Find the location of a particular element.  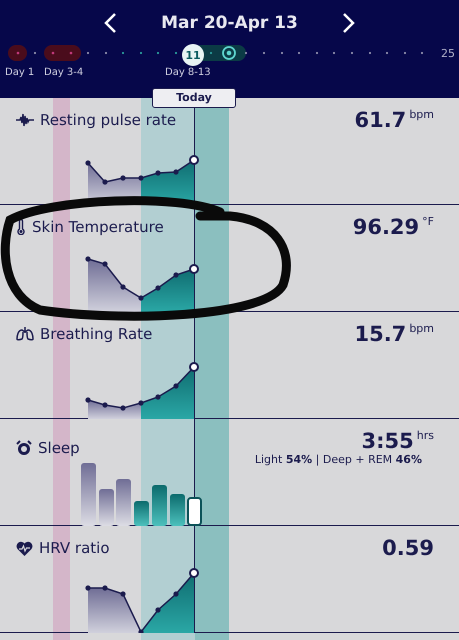

phase-label: Day 1 is located at coordinates (19, 72).